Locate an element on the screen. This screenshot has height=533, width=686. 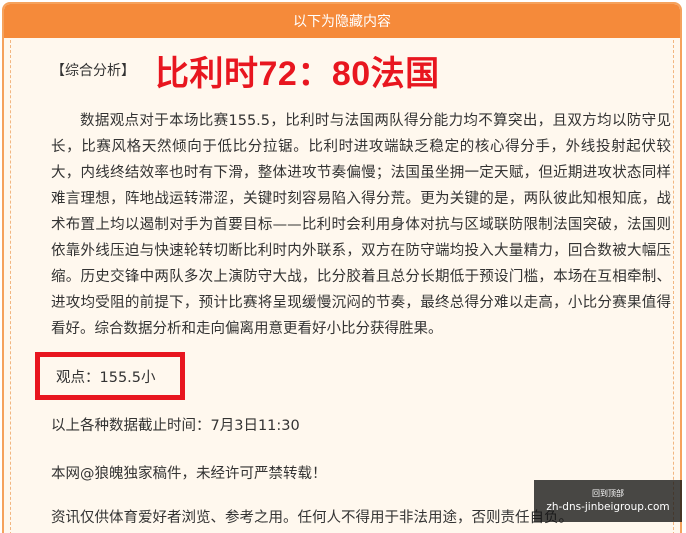
data-cutoff-time: 以上各种数据截止时间：7月3日11:30 is located at coordinates (175, 426).